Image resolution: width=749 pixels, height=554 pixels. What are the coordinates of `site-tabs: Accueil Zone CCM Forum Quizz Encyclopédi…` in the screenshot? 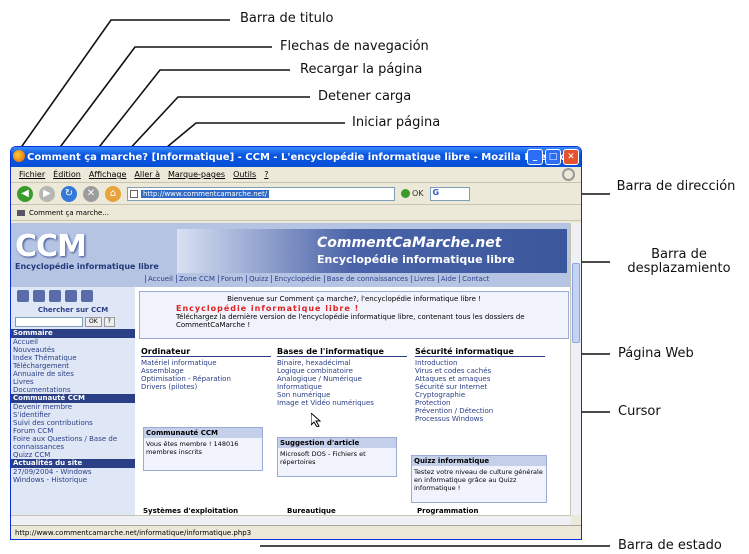 It's located at (317, 279).